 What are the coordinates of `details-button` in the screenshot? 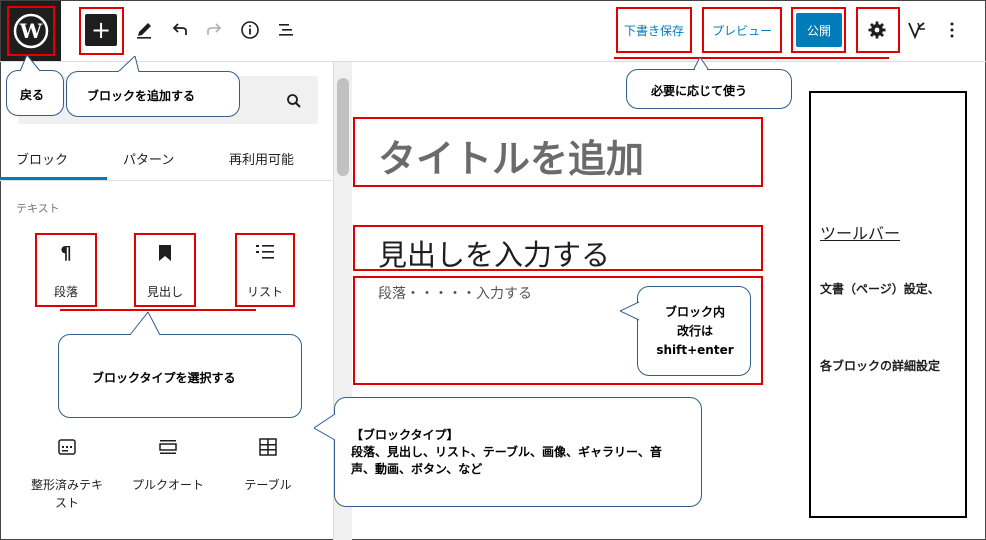 It's located at (250, 30).